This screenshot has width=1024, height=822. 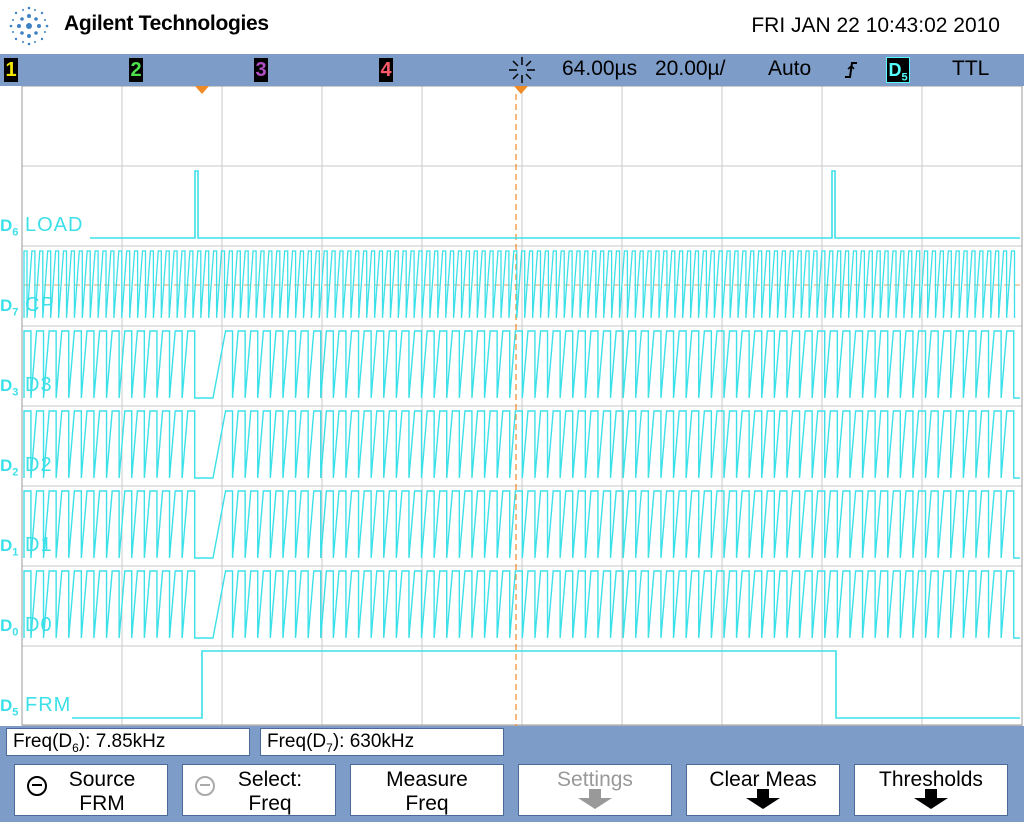 I want to click on measure-softkey: Measure Freq, so click(x=427, y=790).